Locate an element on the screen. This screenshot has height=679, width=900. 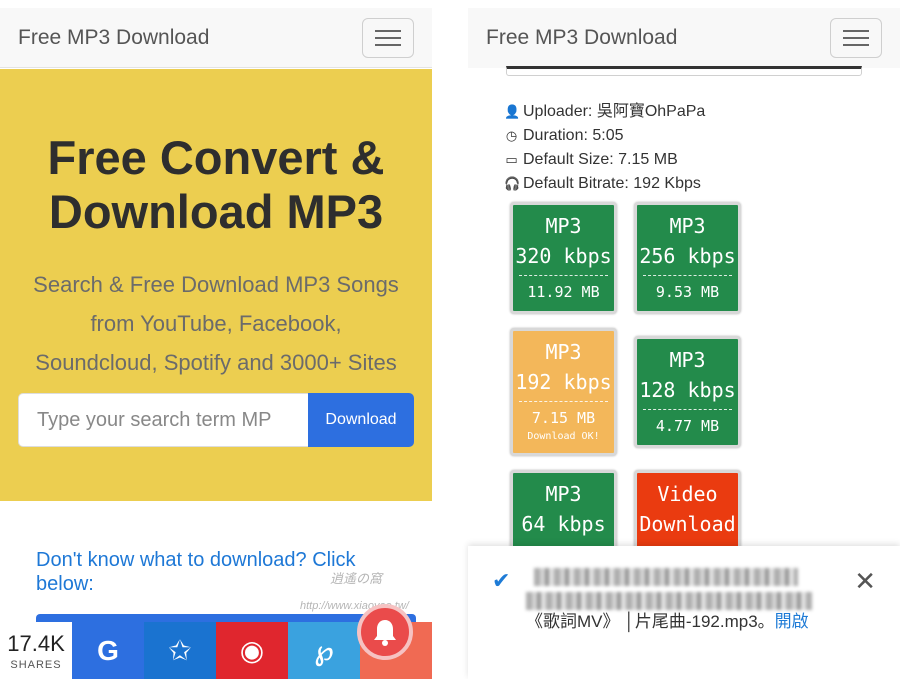
bell-icon is located at coordinates (385, 633).